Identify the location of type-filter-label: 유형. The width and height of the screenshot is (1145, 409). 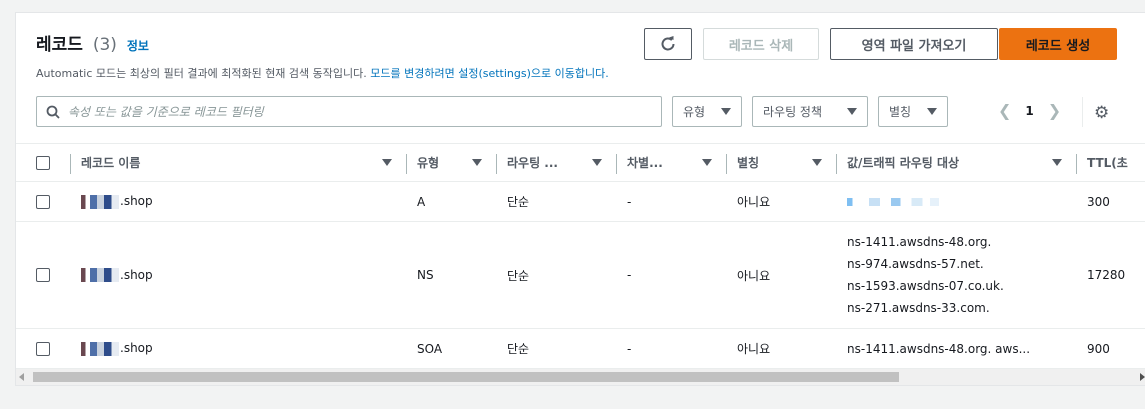
(694, 112).